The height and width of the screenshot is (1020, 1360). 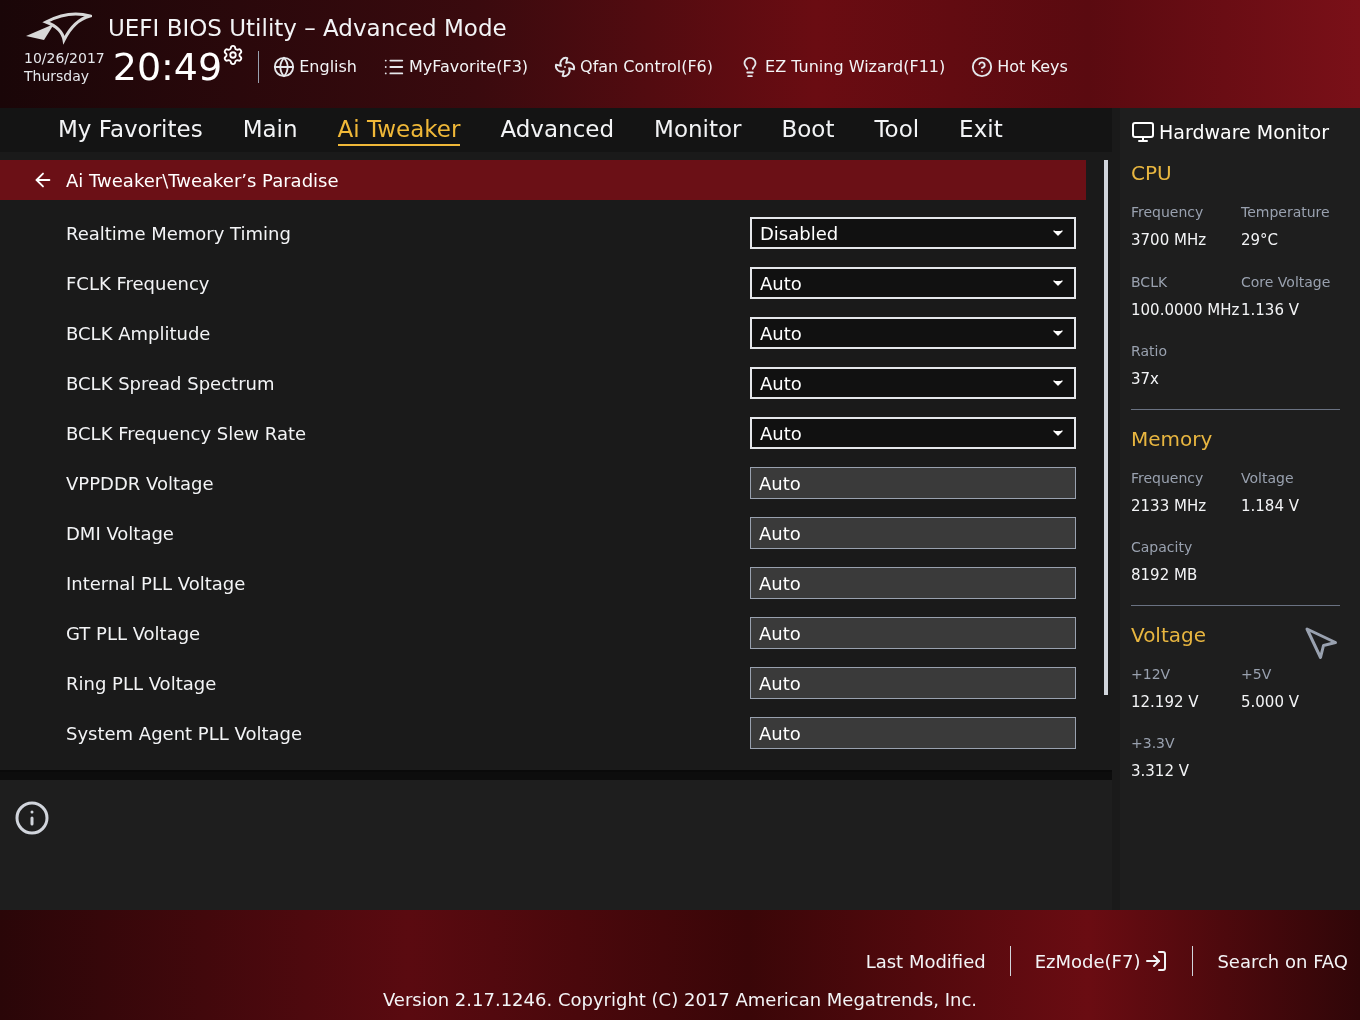 What do you see at coordinates (184, 733) in the screenshot?
I see `setting-label: System Agent PLL Voltage` at bounding box center [184, 733].